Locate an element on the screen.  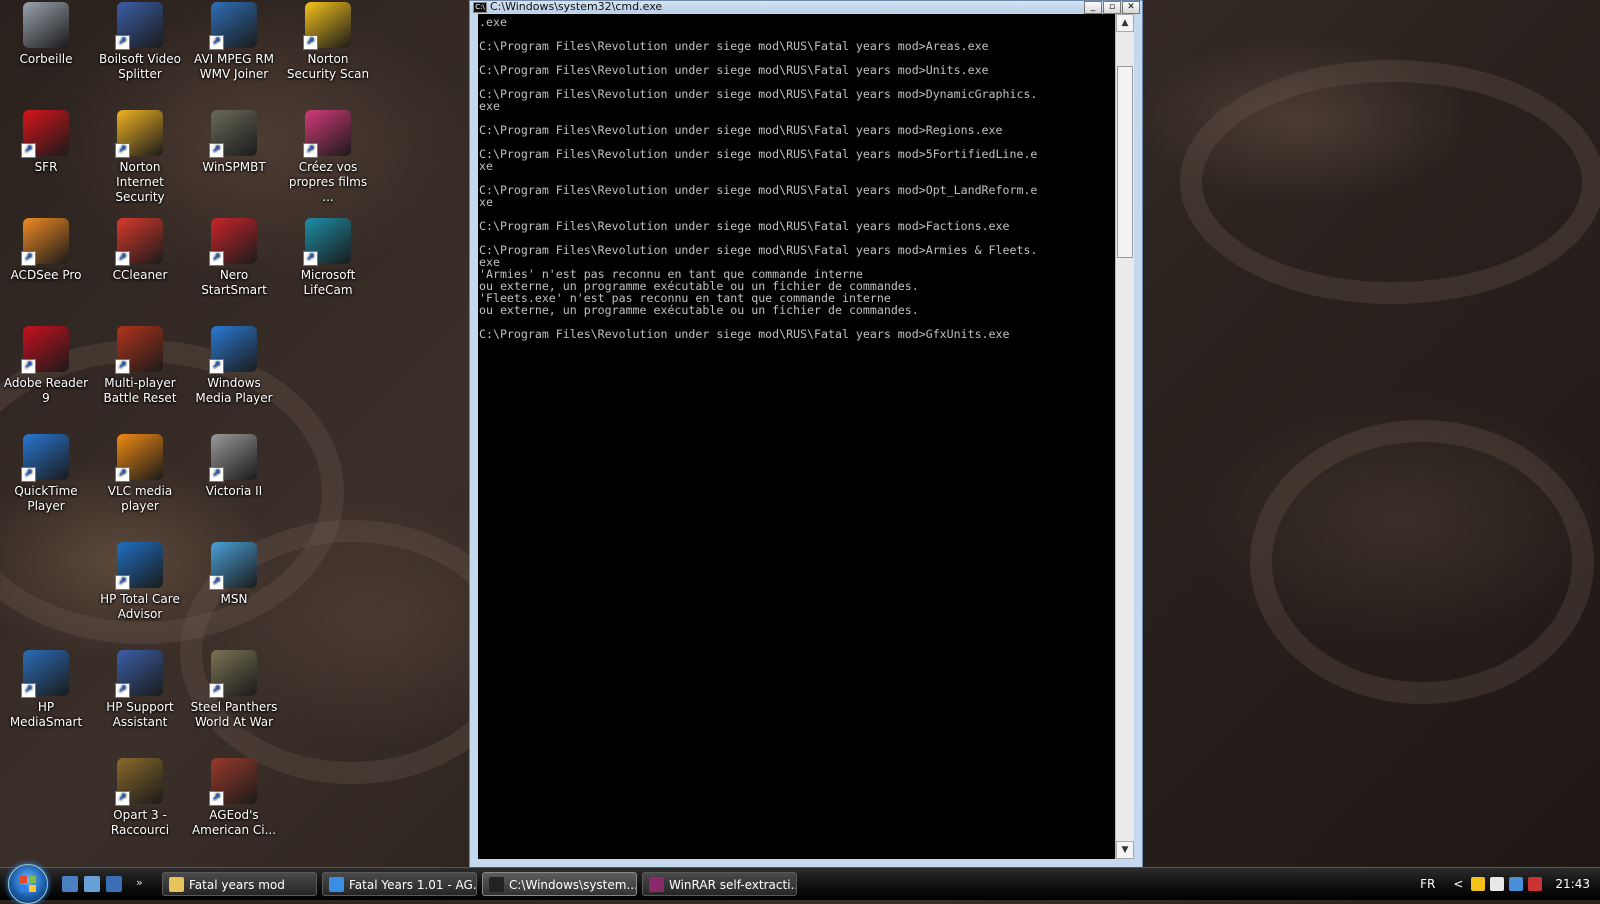
desktop-icon-label: Adobe Reader 9 is located at coordinates (46, 390).